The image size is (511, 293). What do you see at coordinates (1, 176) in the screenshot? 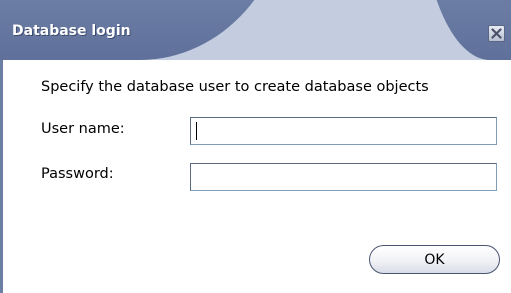
I see `window-left-border` at bounding box center [1, 176].